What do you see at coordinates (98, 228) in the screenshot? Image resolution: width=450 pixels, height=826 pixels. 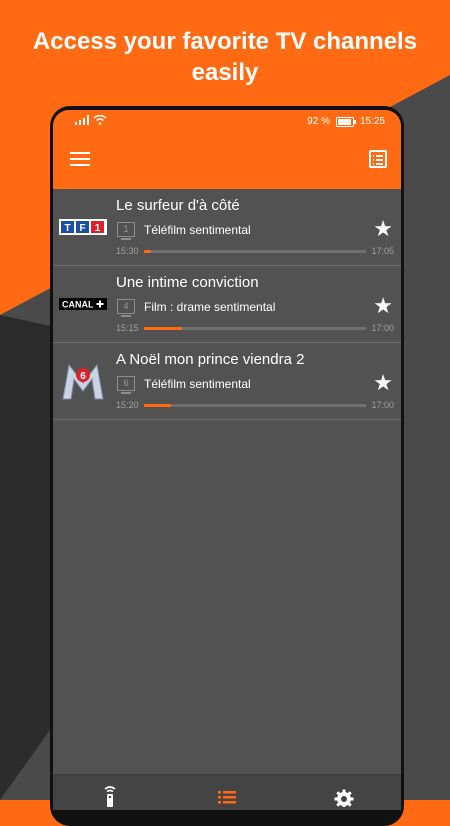 I see `svg-text: 1` at bounding box center [98, 228].